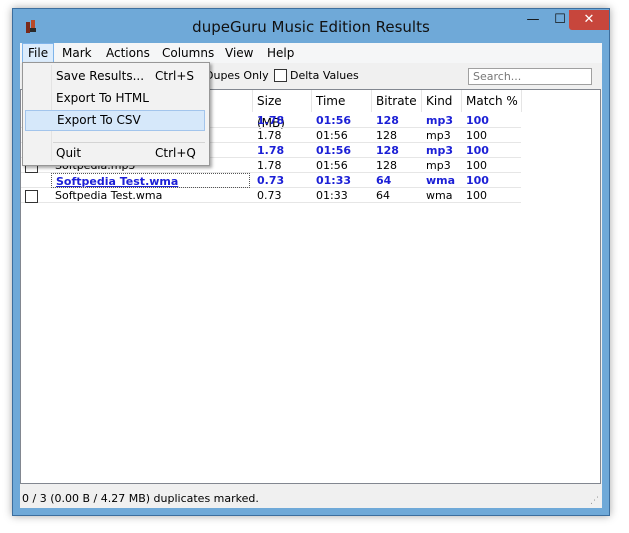  What do you see at coordinates (115, 153) in the screenshot?
I see `menu-item-quit: Quit Ctrl+Q` at bounding box center [115, 153].